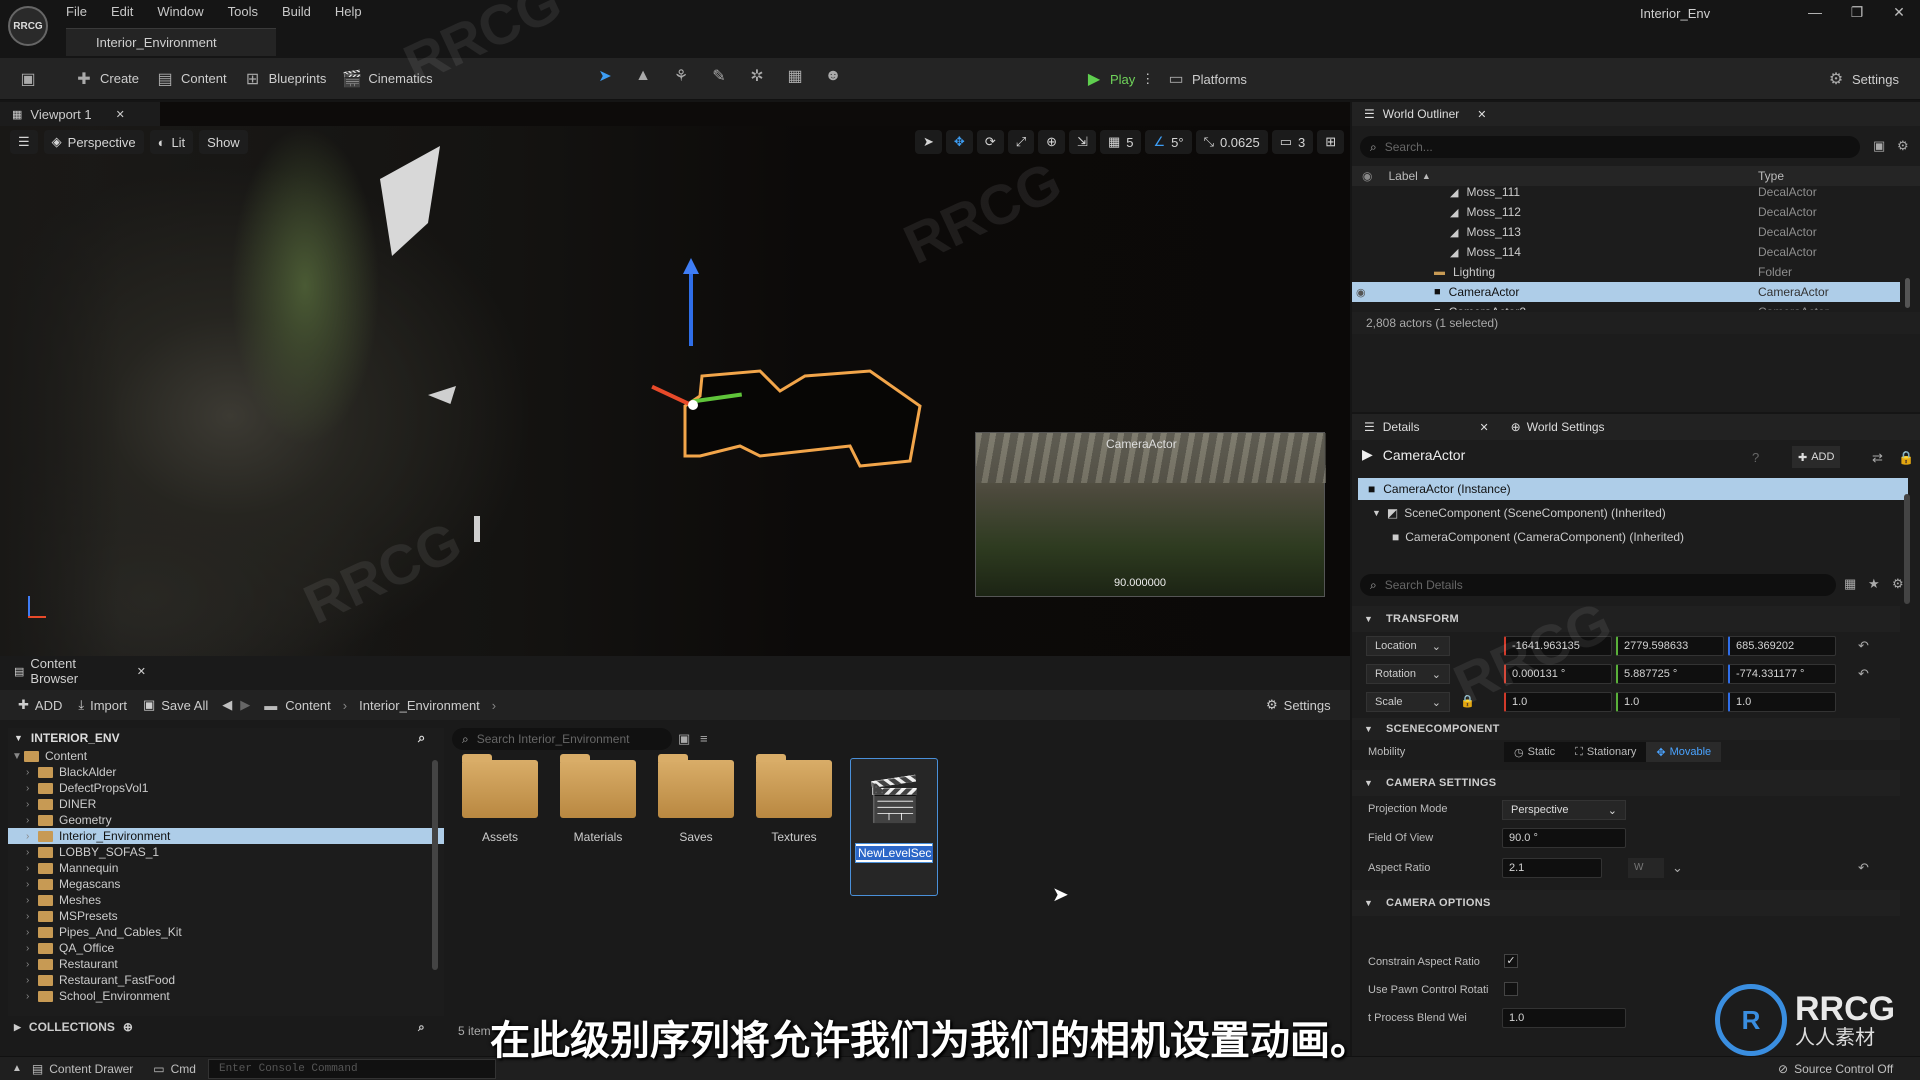  What do you see at coordinates (226, 964) in the screenshot?
I see `tree-folder-item: › Restaurant` at bounding box center [226, 964].